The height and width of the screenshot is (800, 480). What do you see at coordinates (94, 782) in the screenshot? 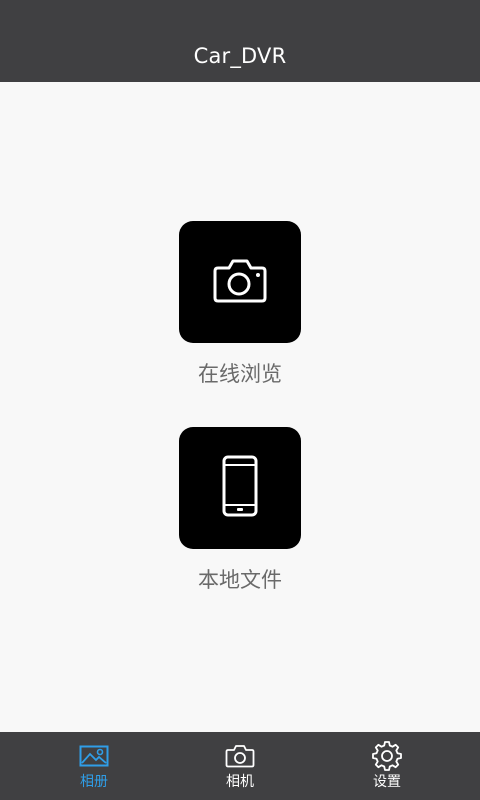
I see `tab-gallery-label: 相册` at bounding box center [94, 782].